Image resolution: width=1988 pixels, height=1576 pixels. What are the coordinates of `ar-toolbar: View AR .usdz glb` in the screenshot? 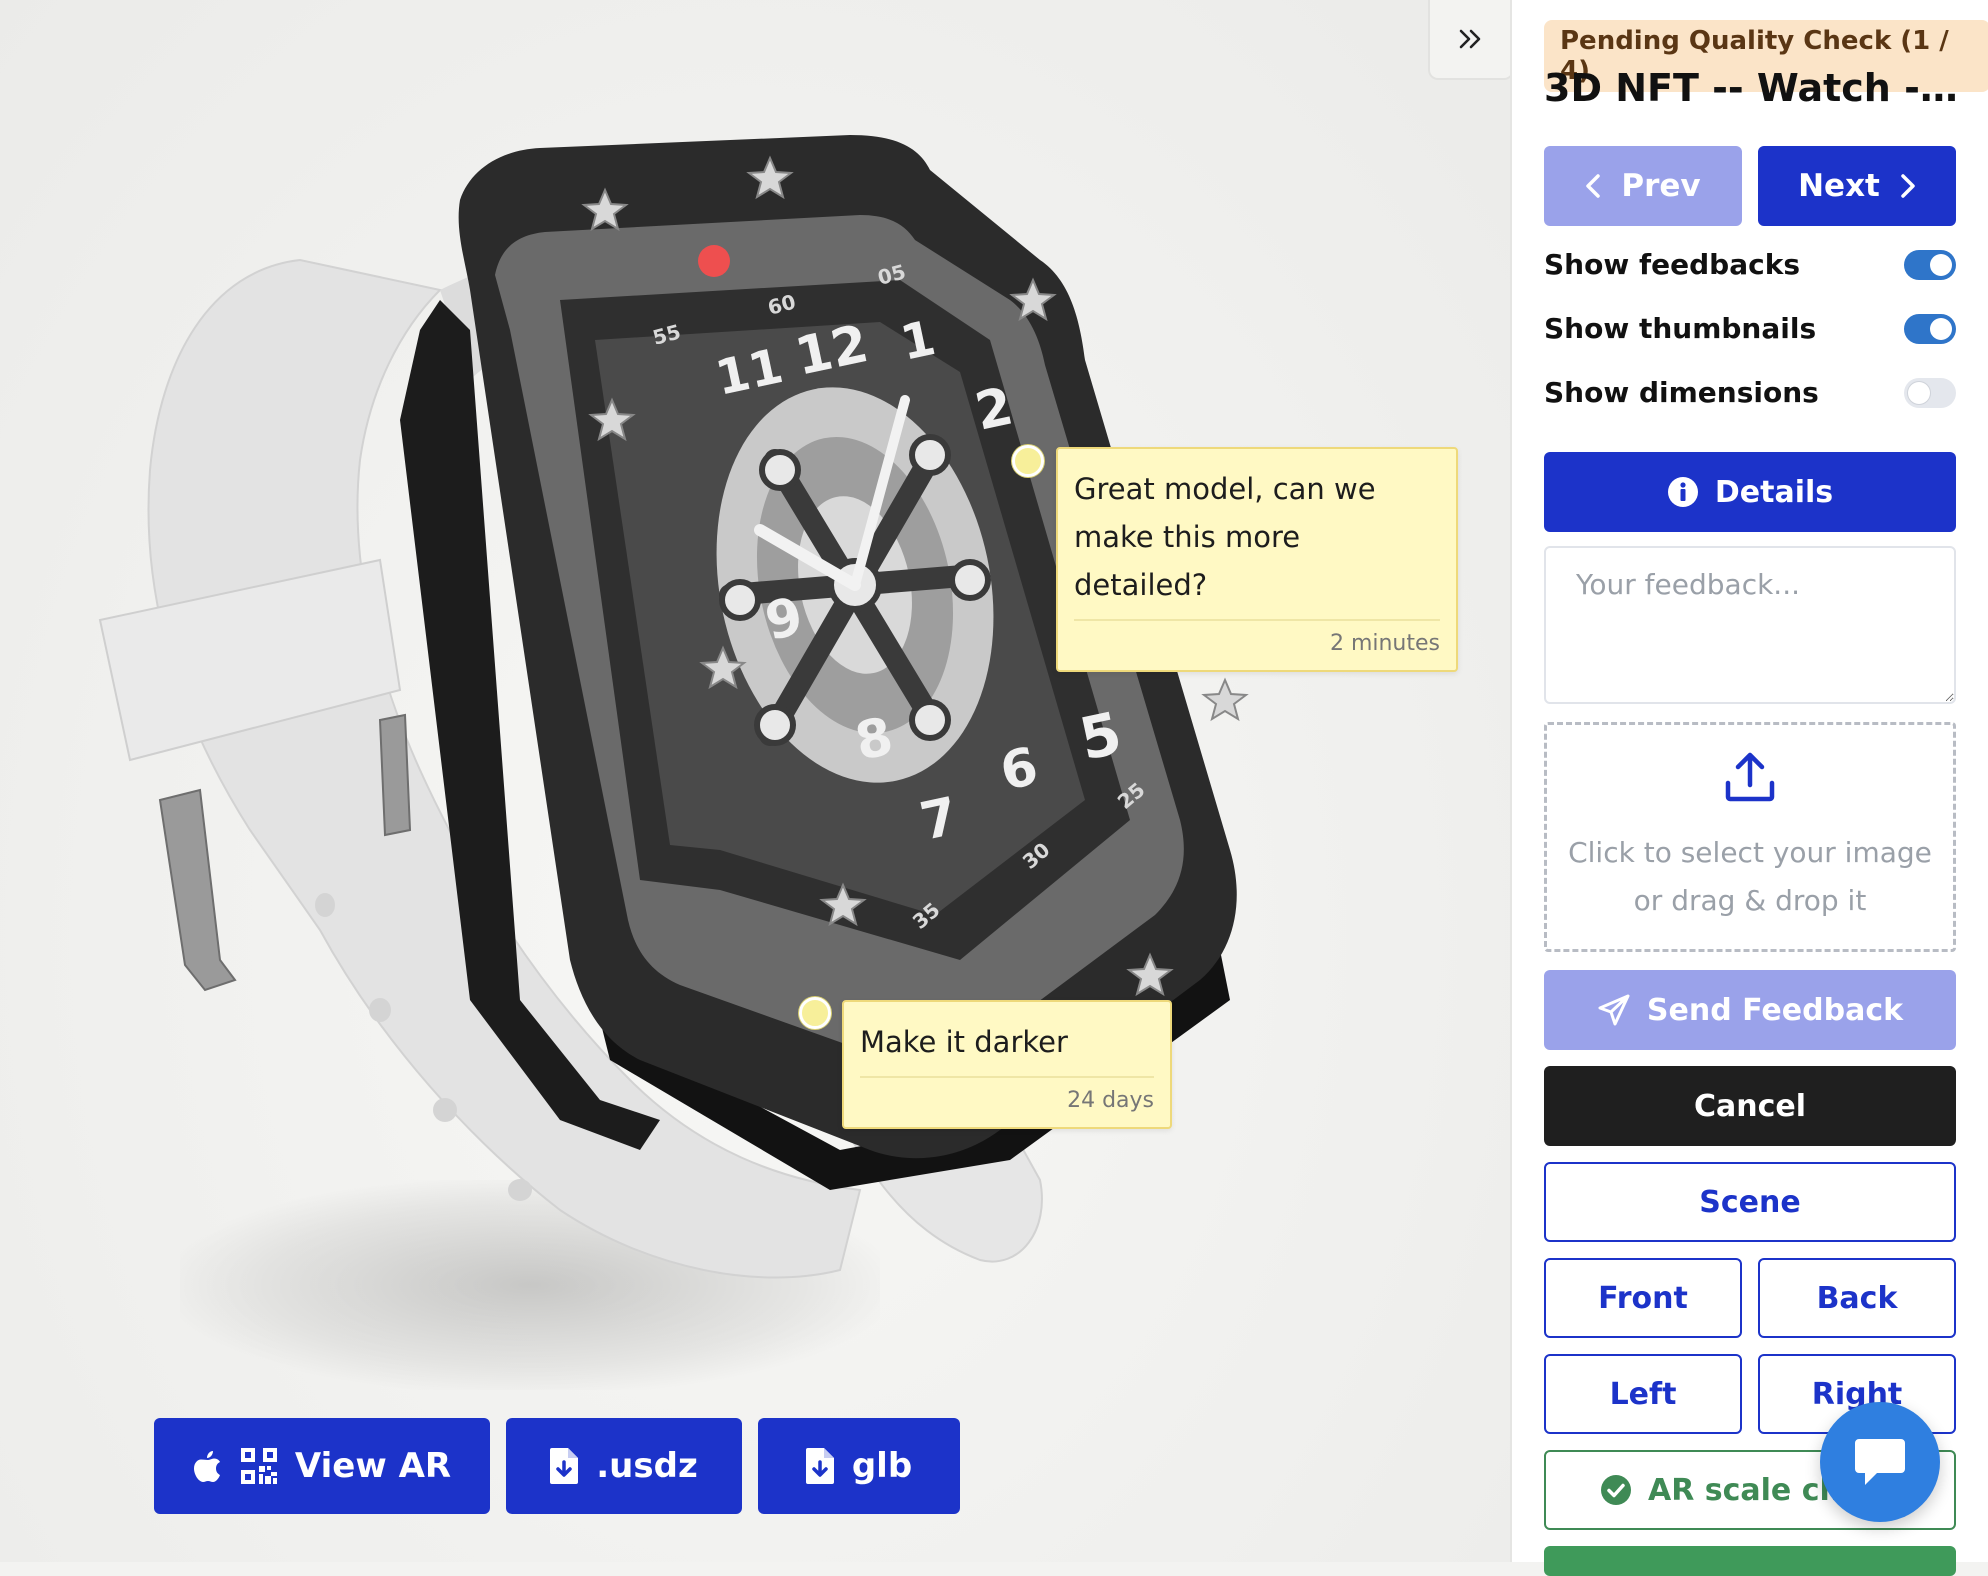 It's located at (557, 1466).